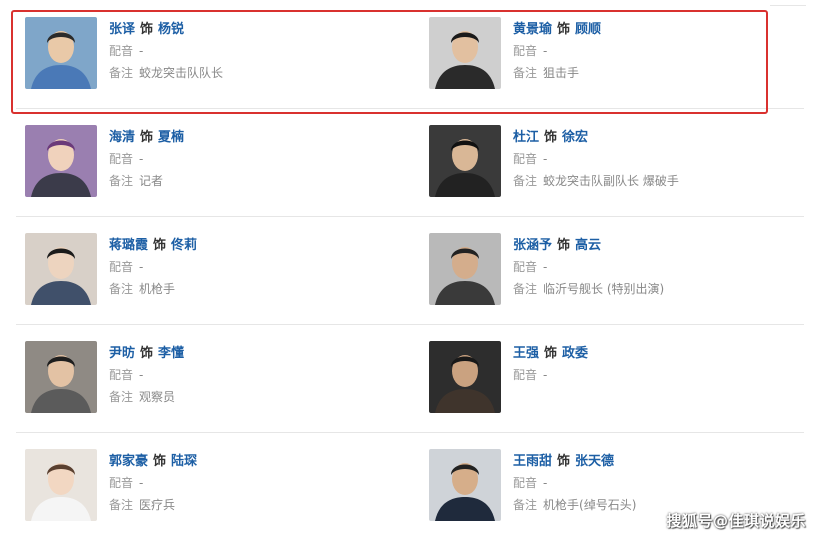 This screenshot has height=540, width=822. What do you see at coordinates (157, 289) in the screenshot?
I see `note-value: 机枪手` at bounding box center [157, 289].